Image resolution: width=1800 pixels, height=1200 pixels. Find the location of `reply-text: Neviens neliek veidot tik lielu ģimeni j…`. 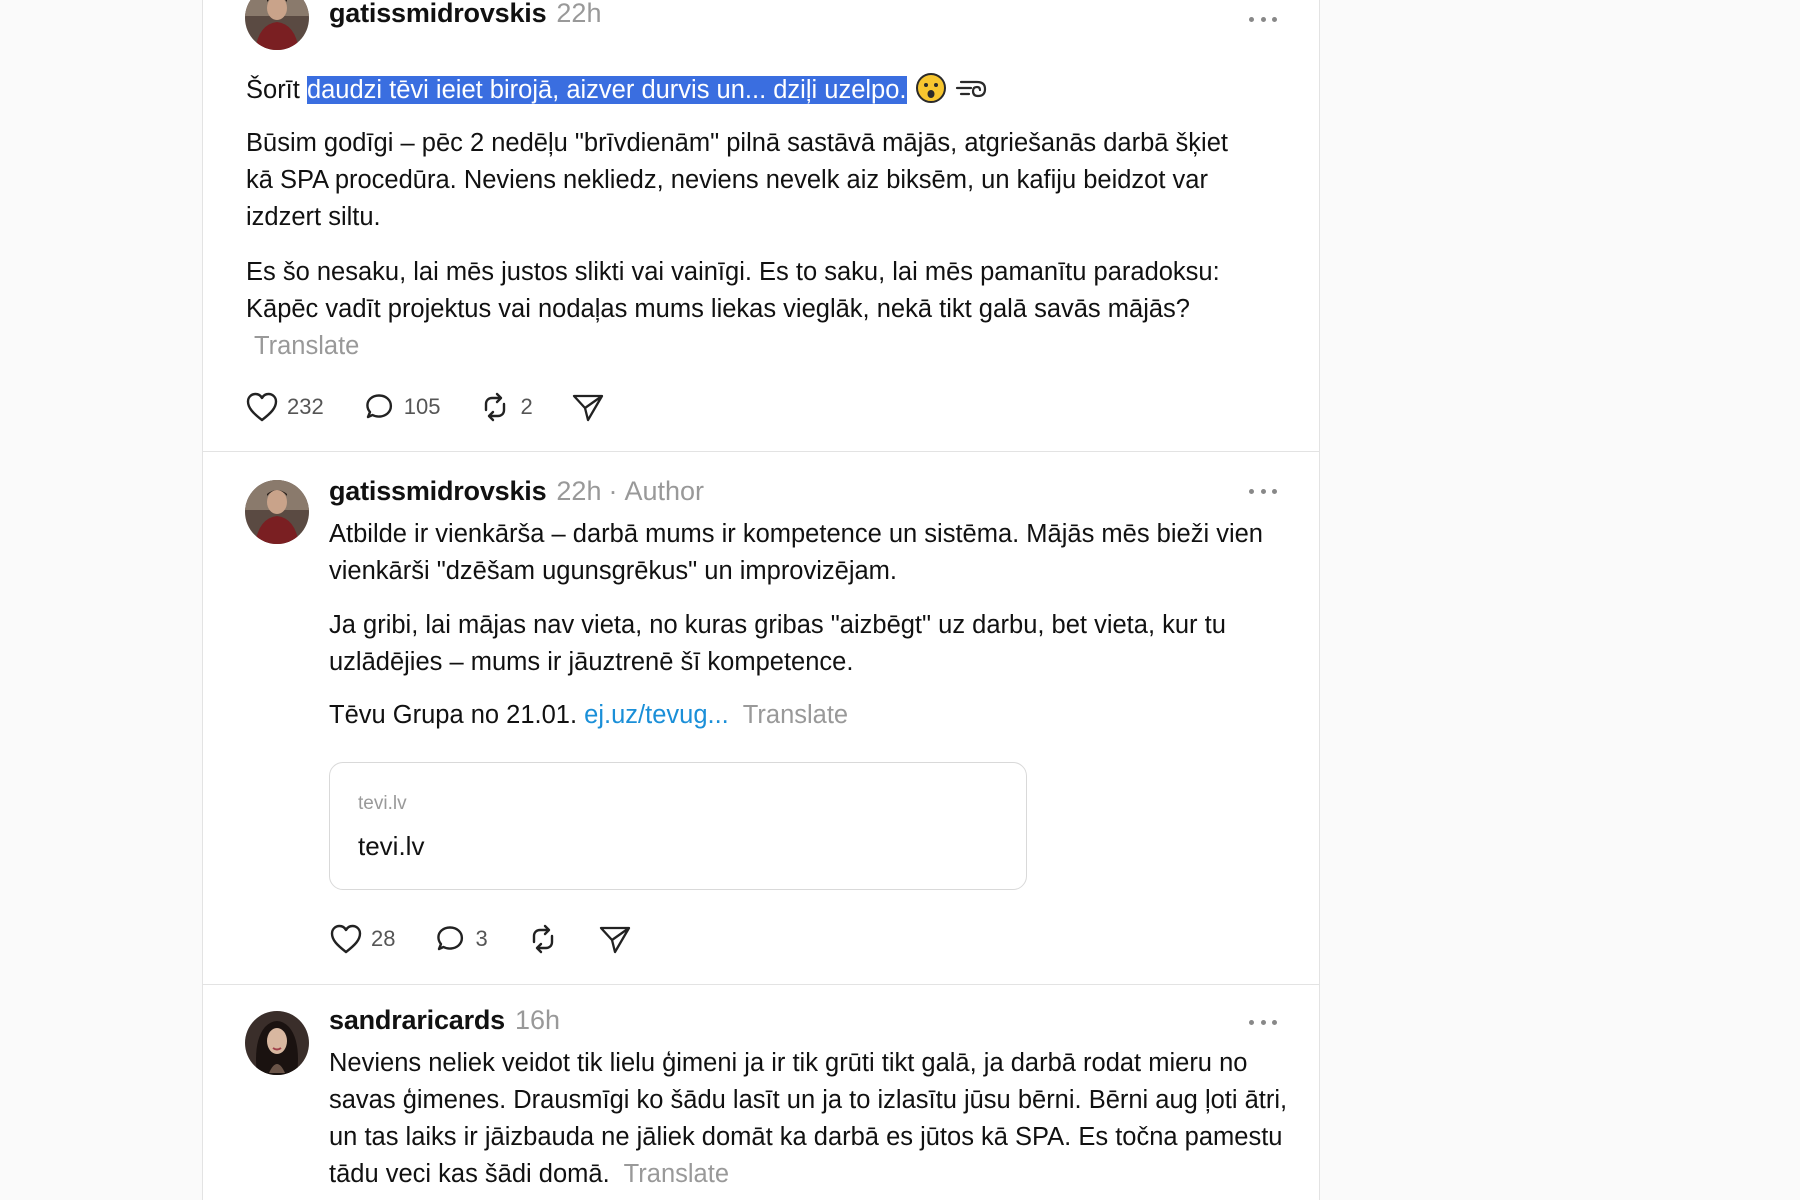

reply-text: Neviens neliek veidot tik lielu ģimeni j… is located at coordinates (811, 1119).